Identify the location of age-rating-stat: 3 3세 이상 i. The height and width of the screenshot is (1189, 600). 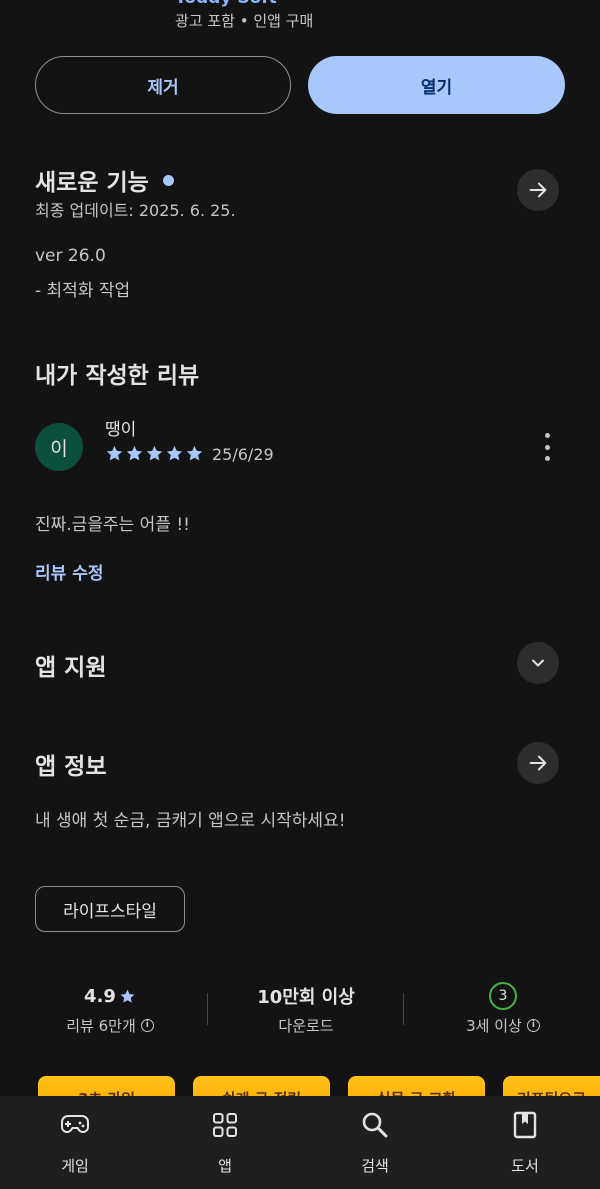
(503, 1009).